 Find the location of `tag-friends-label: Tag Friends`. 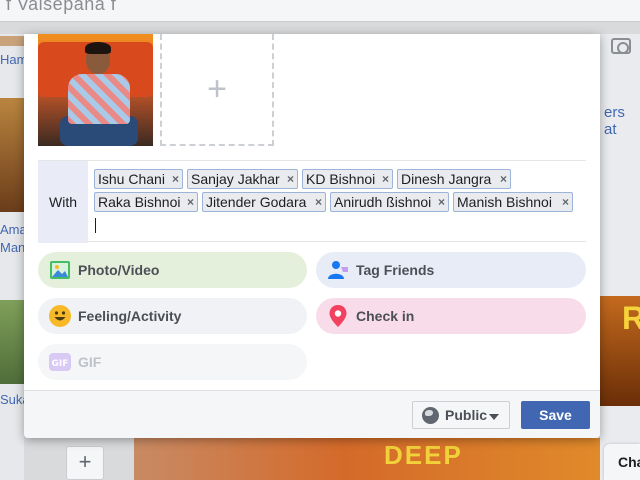

tag-friends-label: Tag Friends is located at coordinates (395, 270).